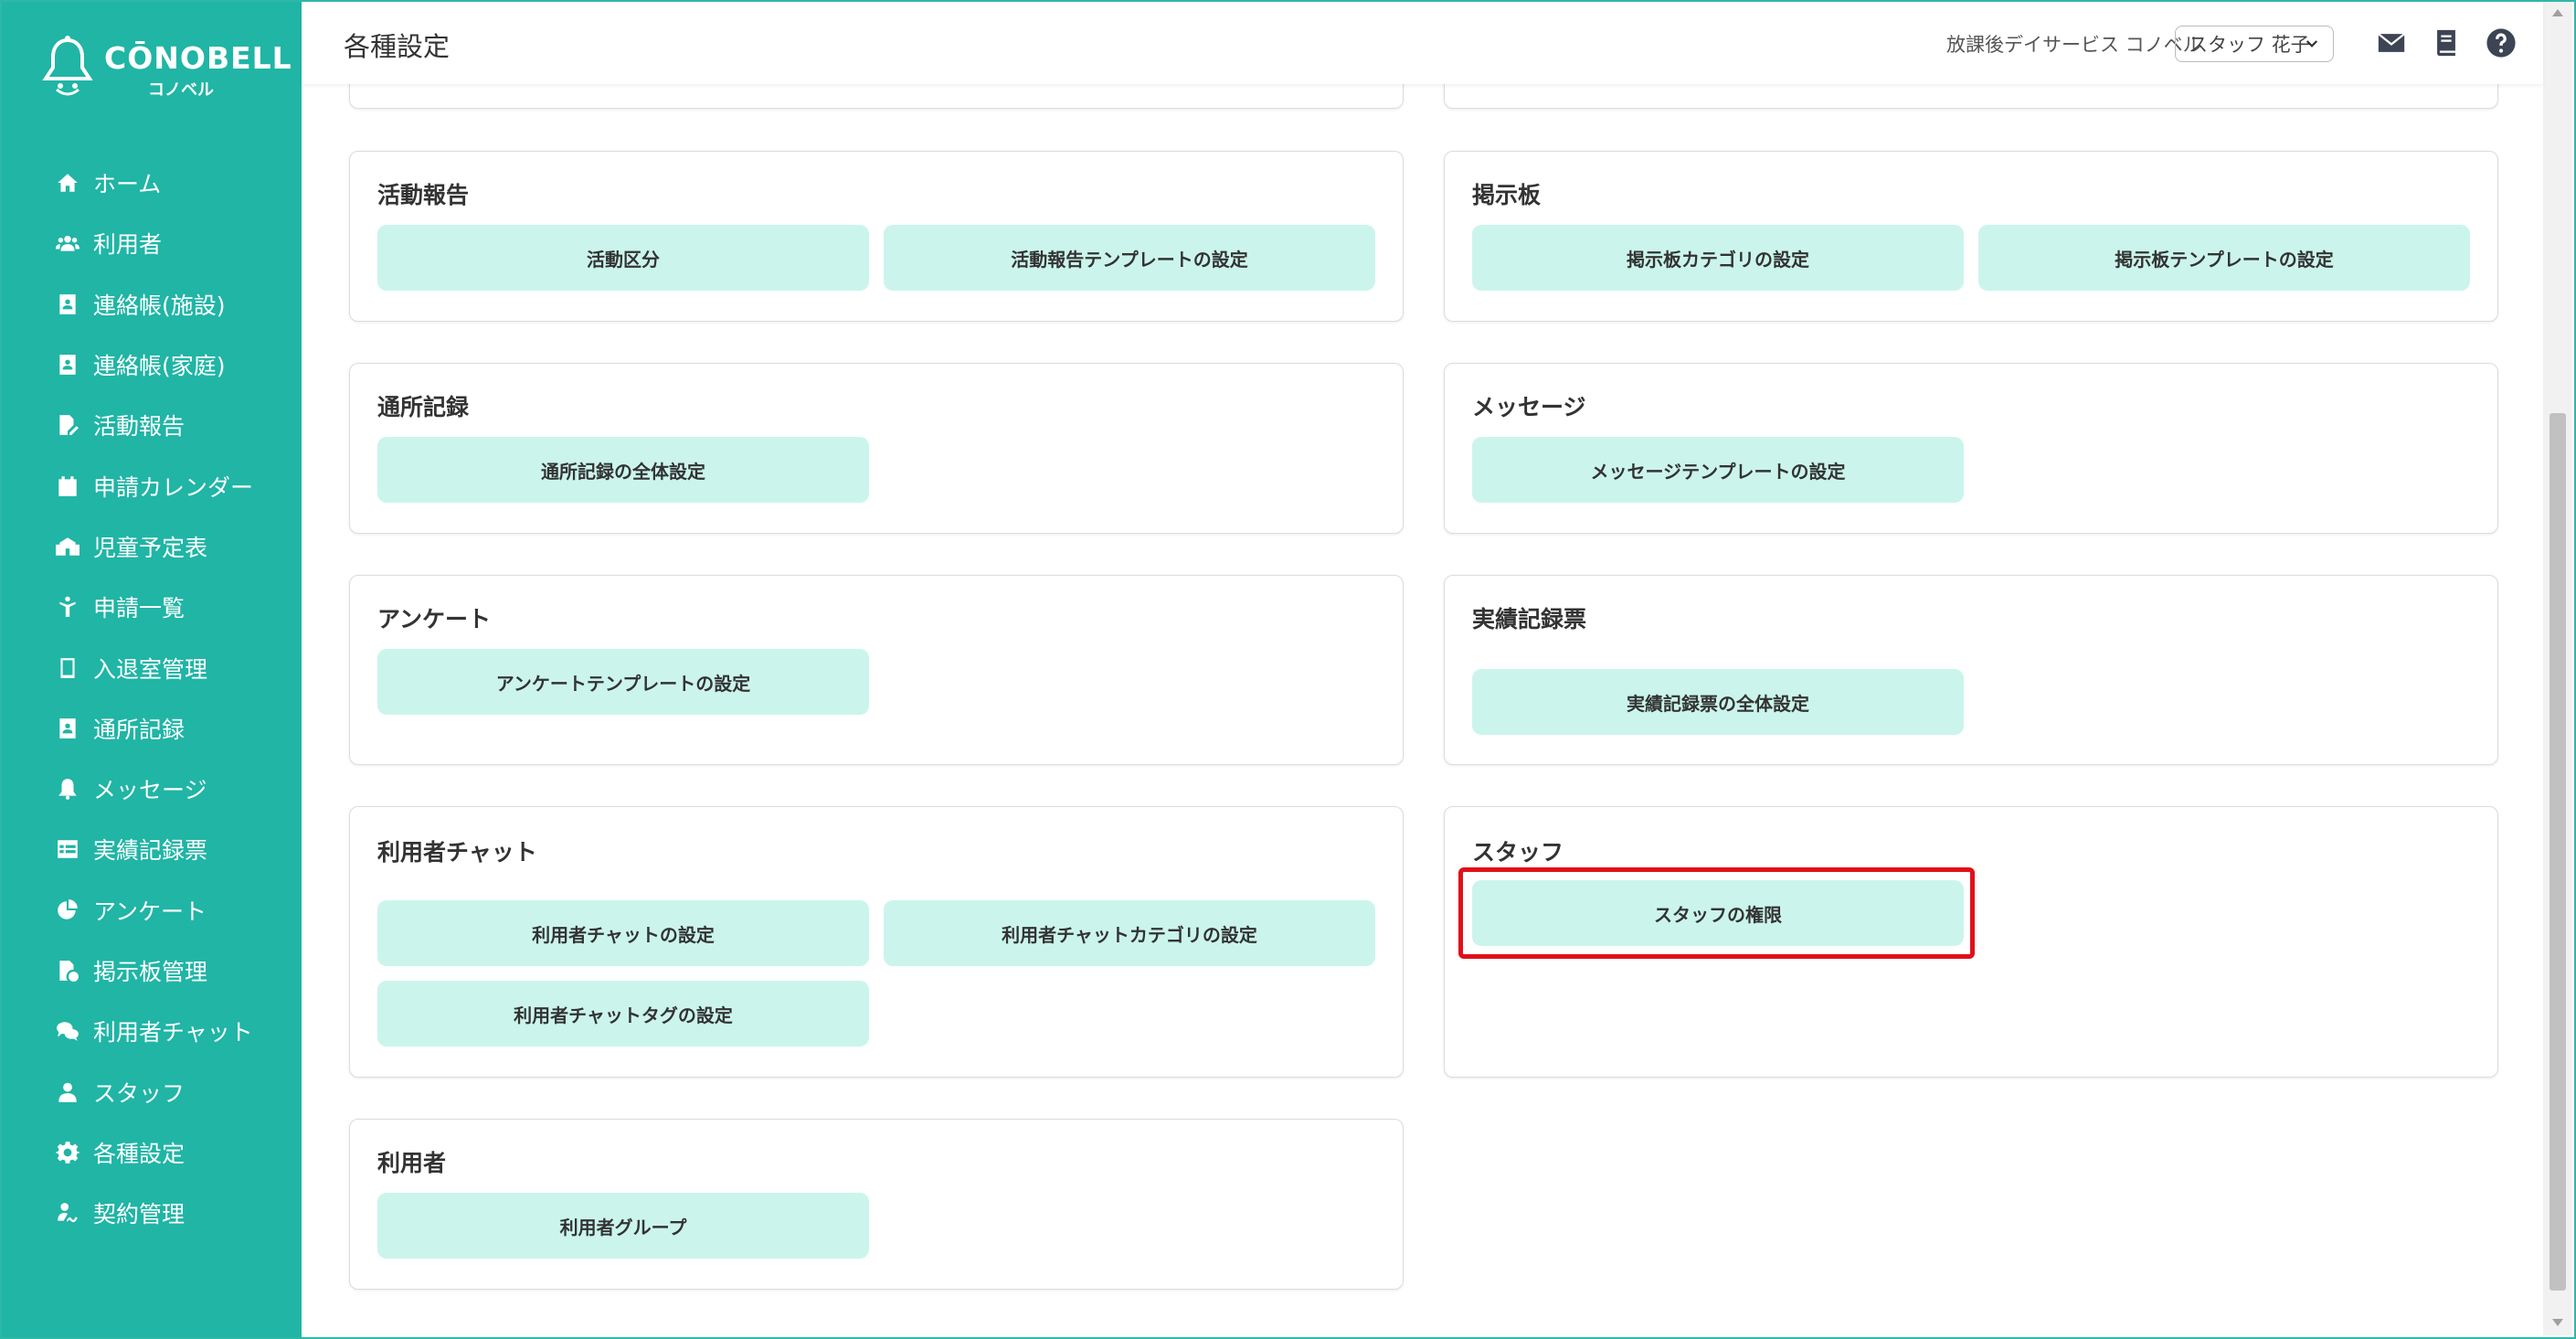  What do you see at coordinates (181, 90) in the screenshot?
I see `logo-subtext: コノベル` at bounding box center [181, 90].